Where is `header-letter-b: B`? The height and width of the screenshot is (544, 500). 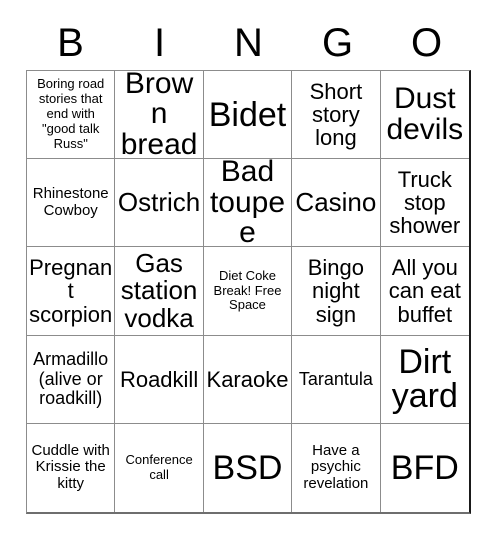
header-letter-b: B is located at coordinates (70, 43).